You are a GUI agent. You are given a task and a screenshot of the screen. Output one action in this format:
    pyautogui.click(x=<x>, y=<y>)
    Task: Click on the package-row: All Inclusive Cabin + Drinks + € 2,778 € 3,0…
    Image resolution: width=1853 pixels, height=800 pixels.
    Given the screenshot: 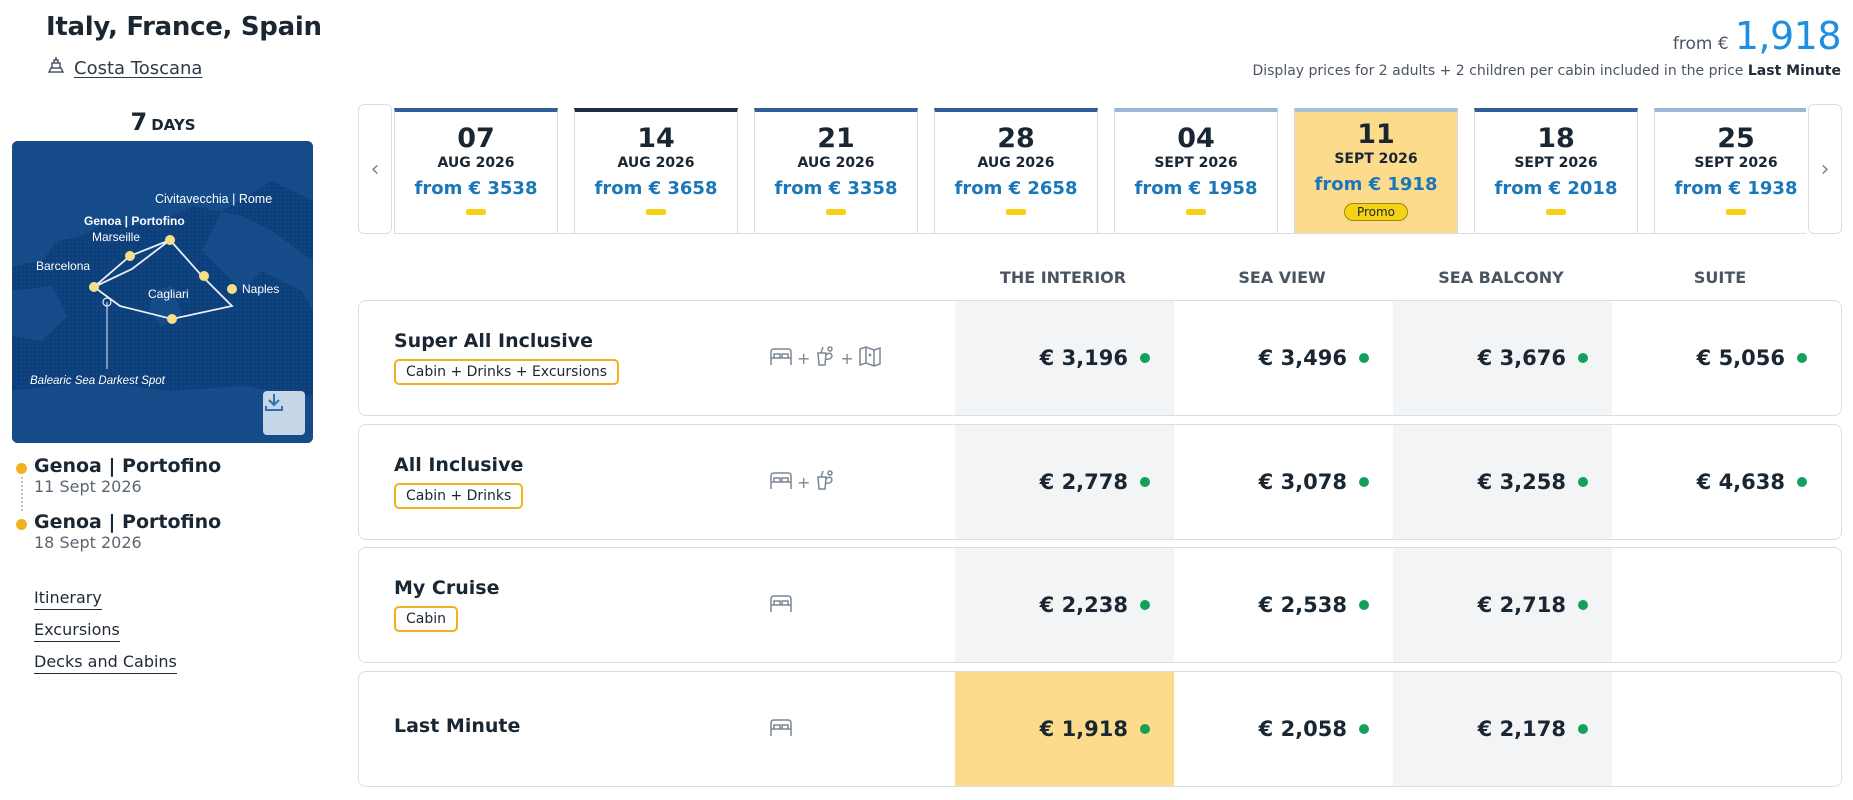 What is the action you would take?
    pyautogui.click(x=1100, y=482)
    